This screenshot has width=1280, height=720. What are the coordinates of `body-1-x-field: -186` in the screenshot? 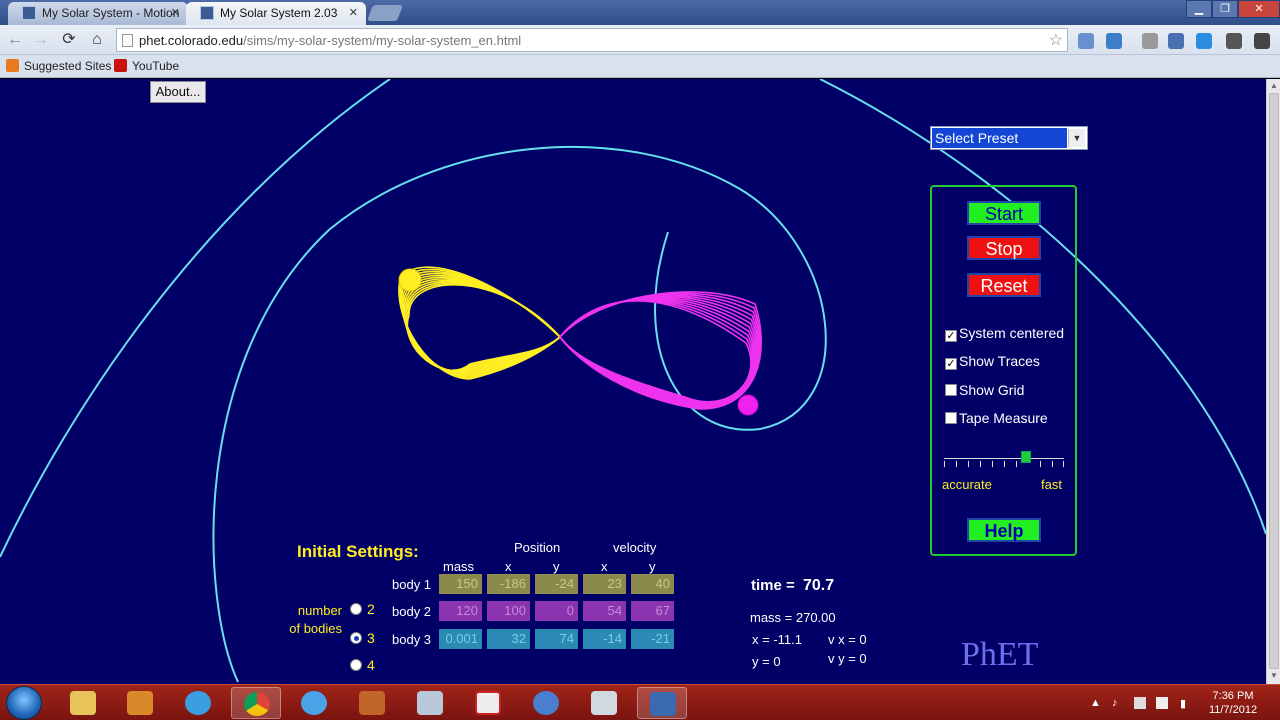 It's located at (508, 584).